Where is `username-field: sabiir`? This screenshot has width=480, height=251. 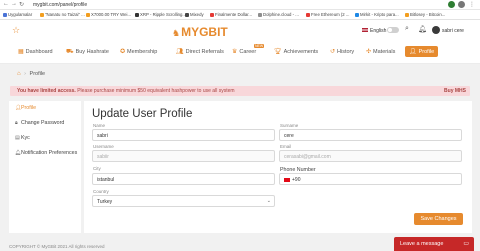
username-field: sabiir is located at coordinates (183, 156).